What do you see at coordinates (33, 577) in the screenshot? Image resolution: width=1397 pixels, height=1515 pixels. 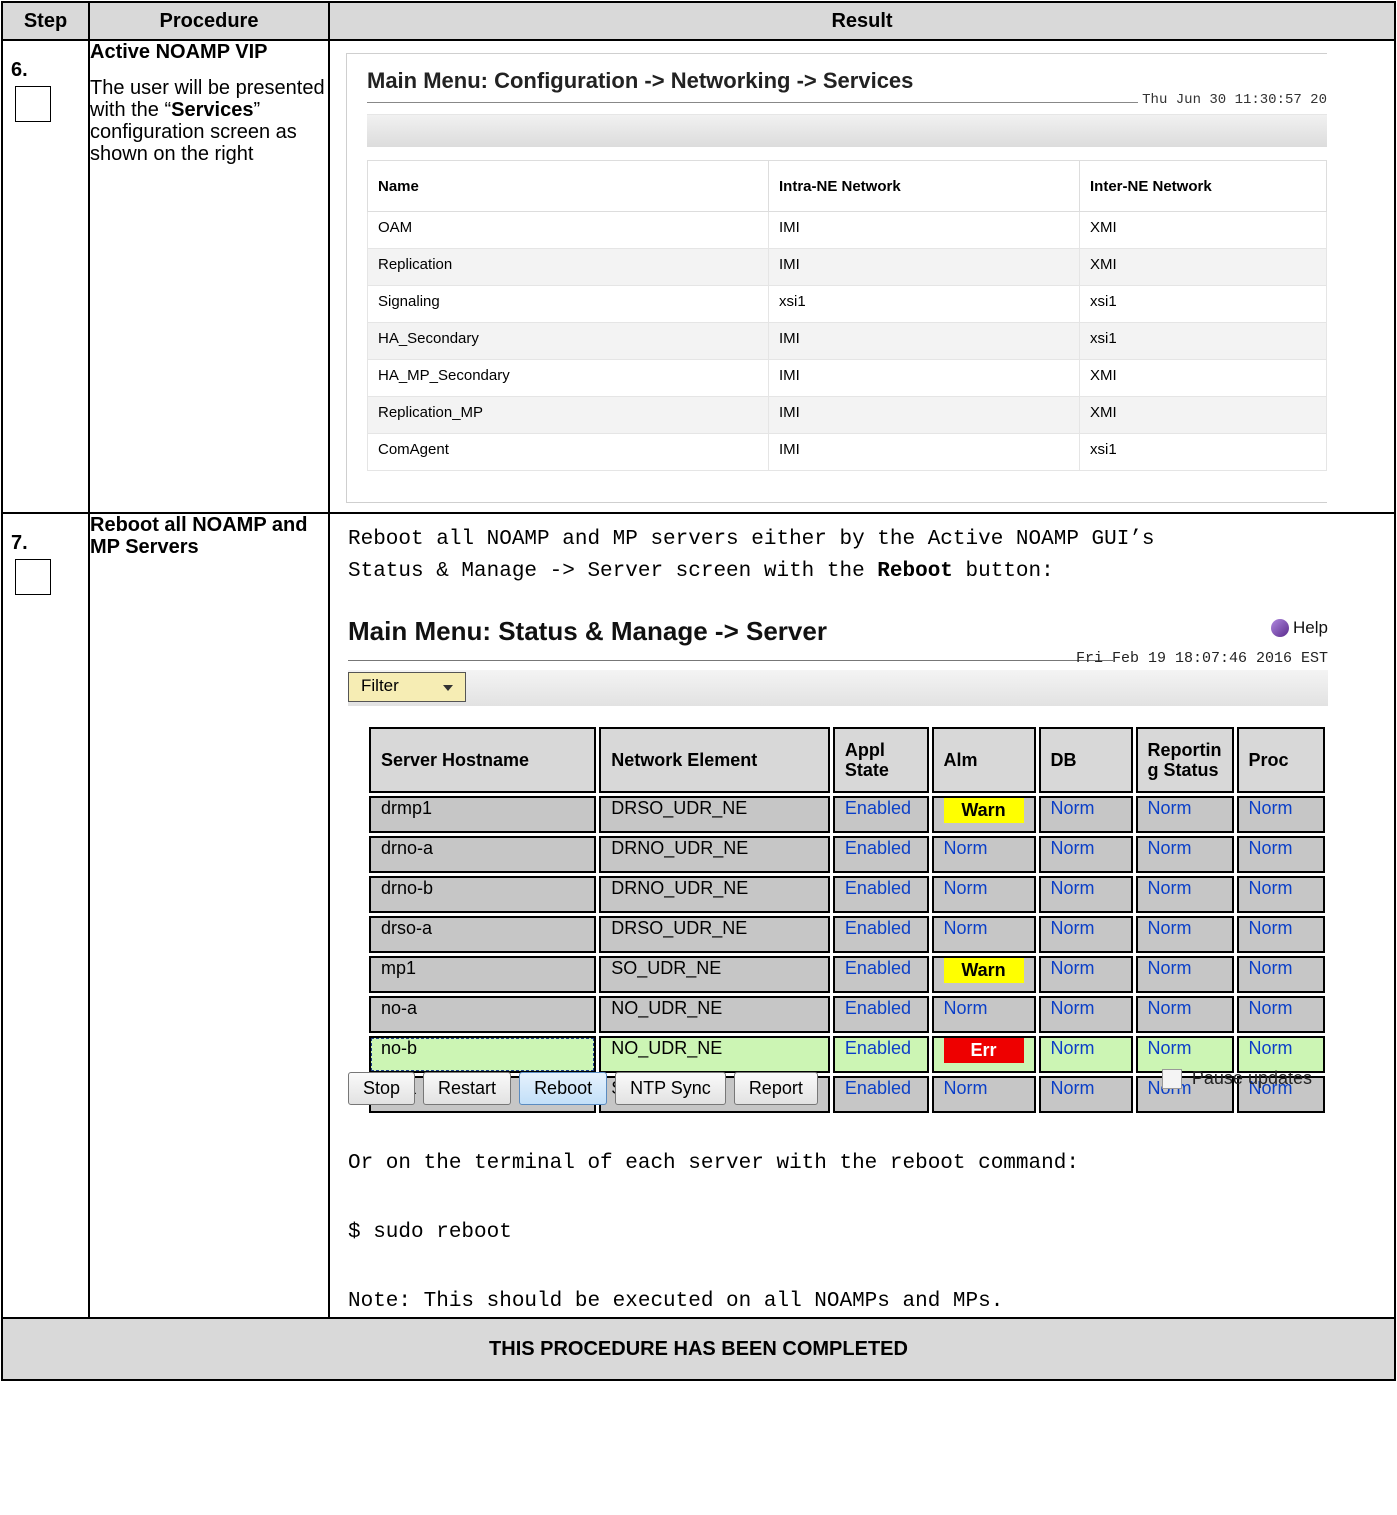 I see `step-7-checkbox` at bounding box center [33, 577].